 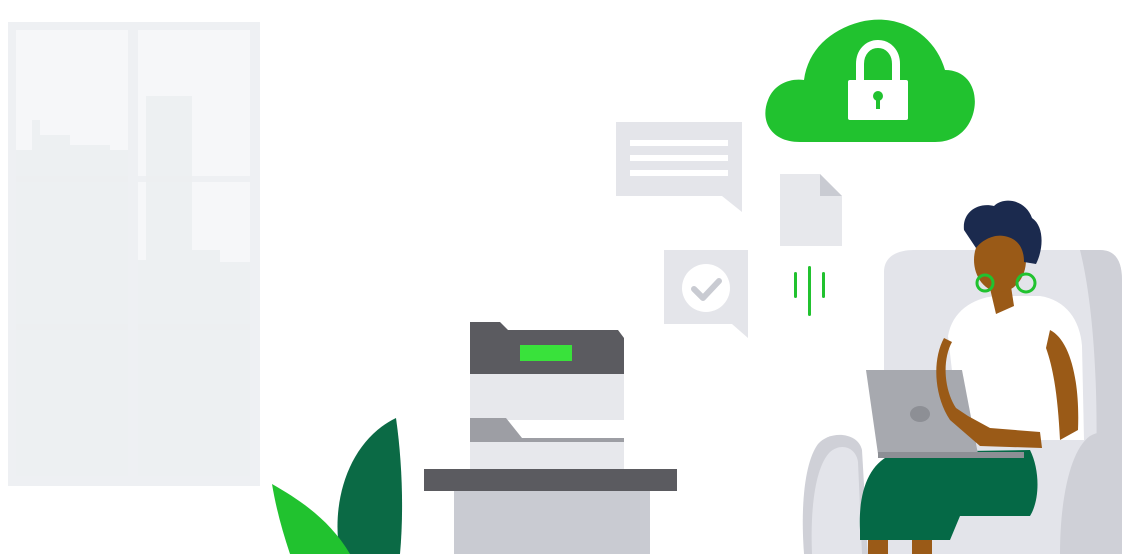 I want to click on printer-icon, so click(x=547, y=396).